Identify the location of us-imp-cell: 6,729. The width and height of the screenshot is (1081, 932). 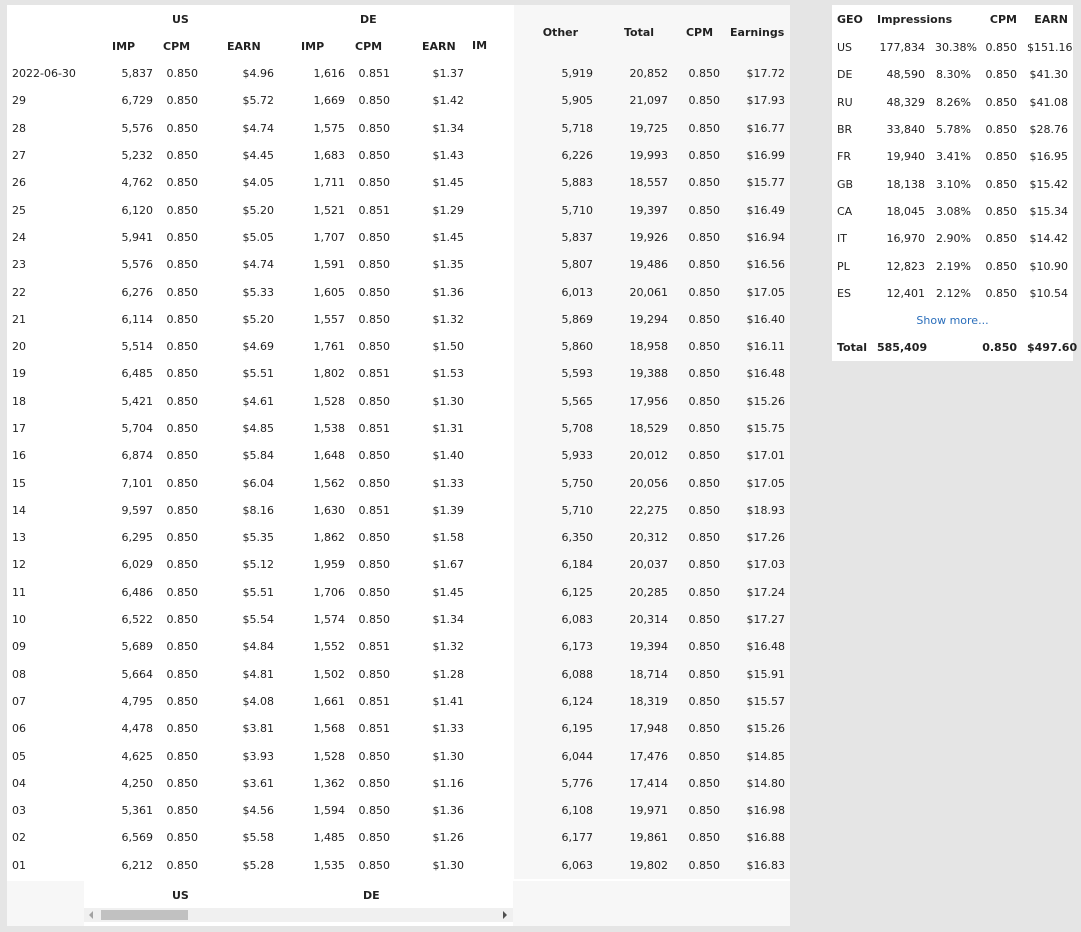
(137, 101).